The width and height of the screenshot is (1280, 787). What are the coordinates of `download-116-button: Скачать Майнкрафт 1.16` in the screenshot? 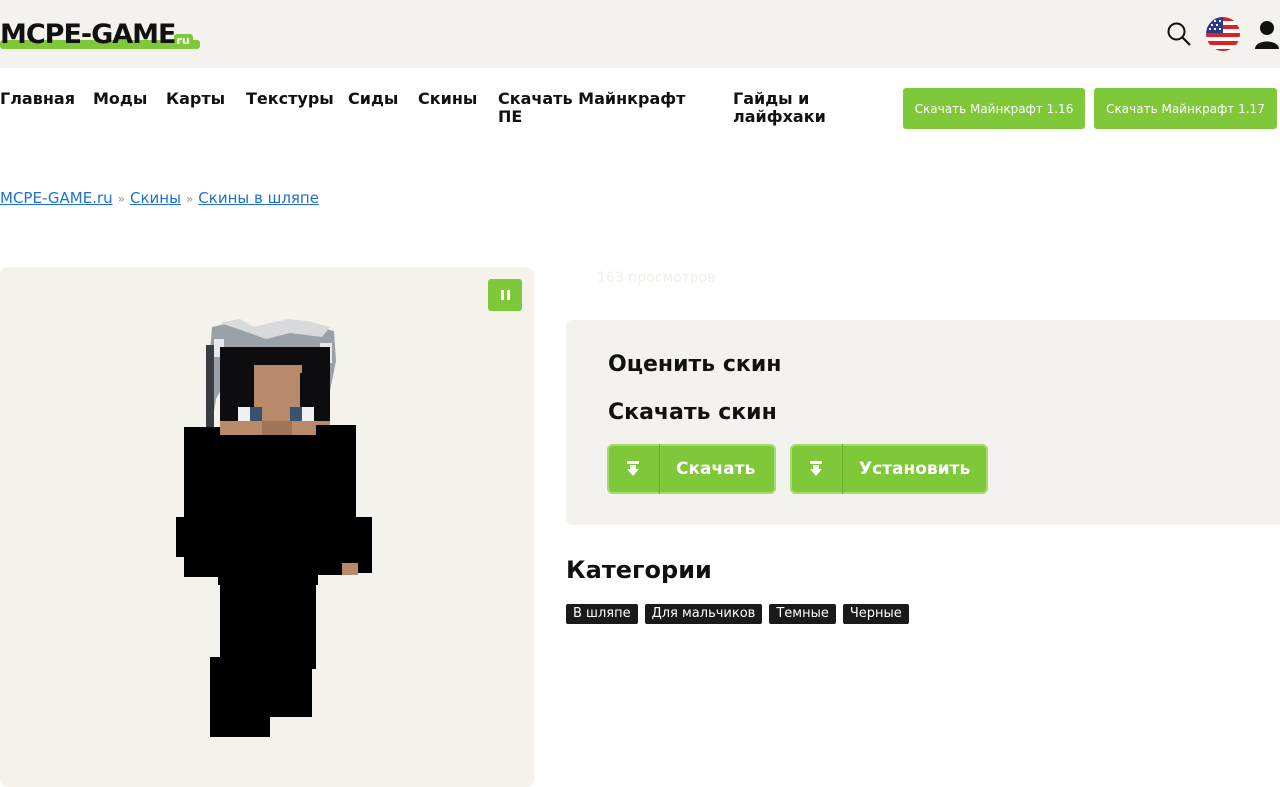 It's located at (994, 108).